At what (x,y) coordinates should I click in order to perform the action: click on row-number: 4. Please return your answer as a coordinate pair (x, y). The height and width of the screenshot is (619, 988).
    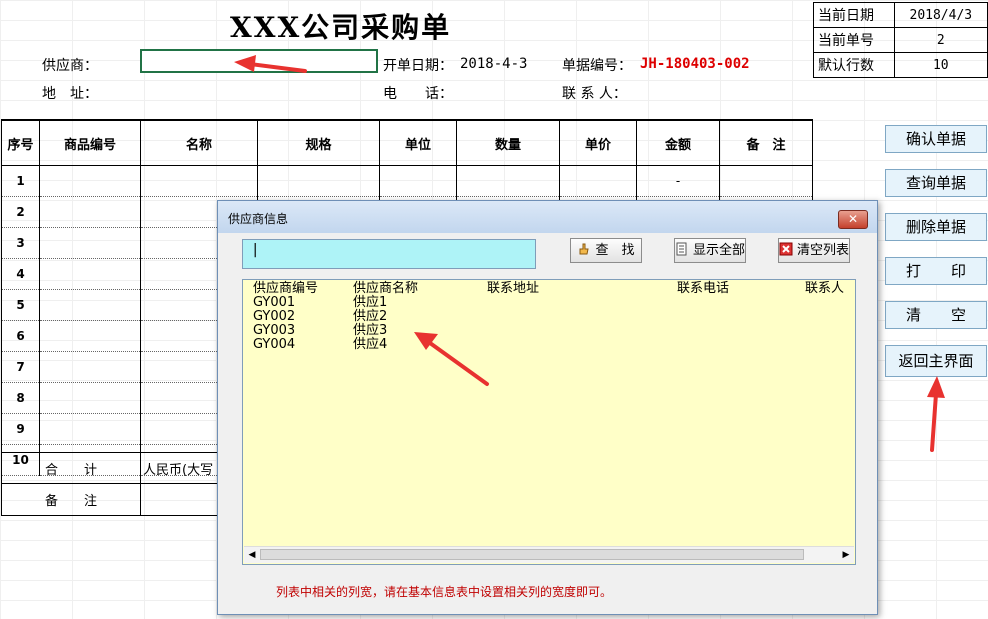
    Looking at the image, I should click on (20, 274).